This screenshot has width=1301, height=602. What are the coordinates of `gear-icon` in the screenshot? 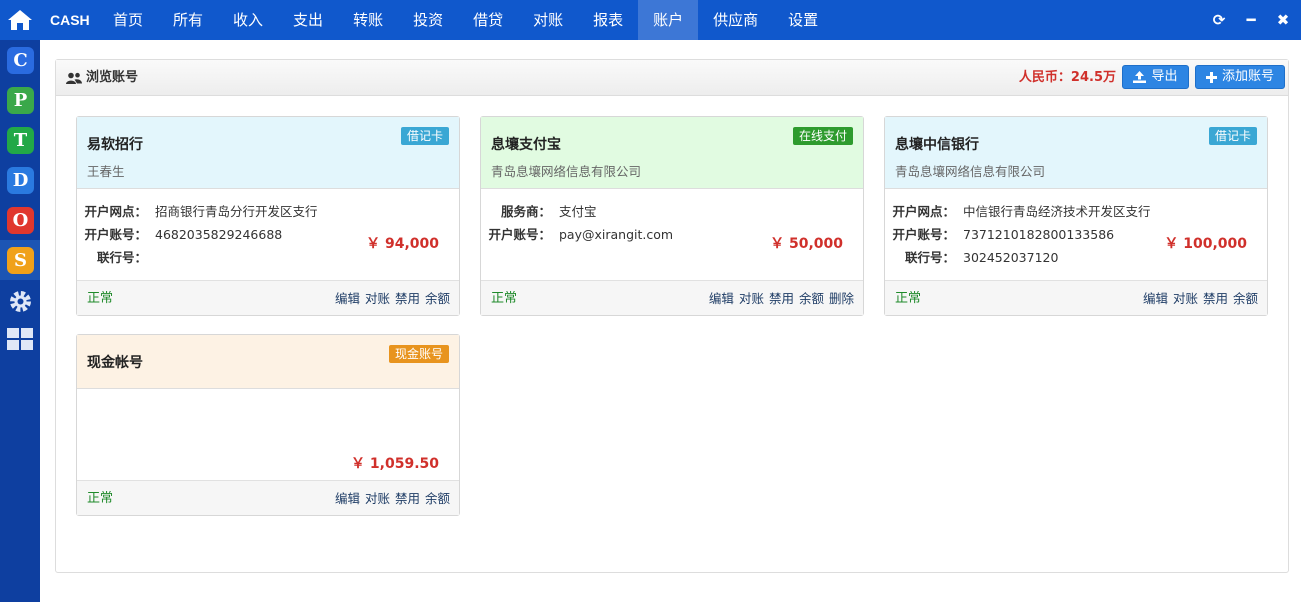 It's located at (20, 301).